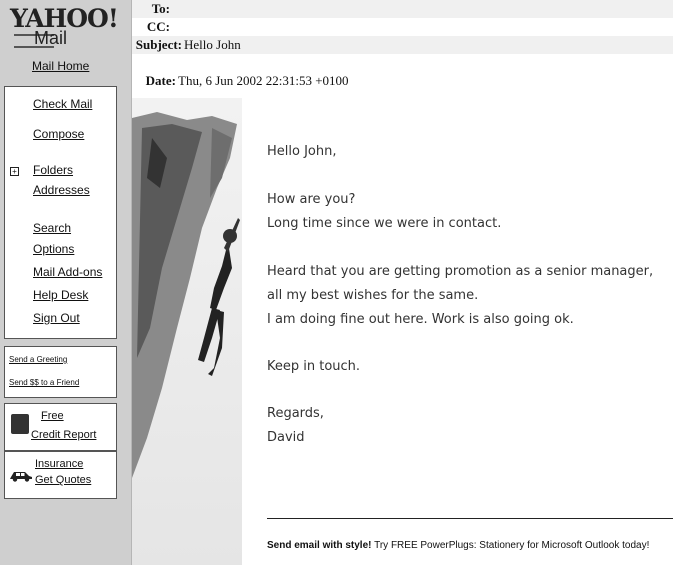  I want to click on subject-value: Hello John, so click(212, 44).